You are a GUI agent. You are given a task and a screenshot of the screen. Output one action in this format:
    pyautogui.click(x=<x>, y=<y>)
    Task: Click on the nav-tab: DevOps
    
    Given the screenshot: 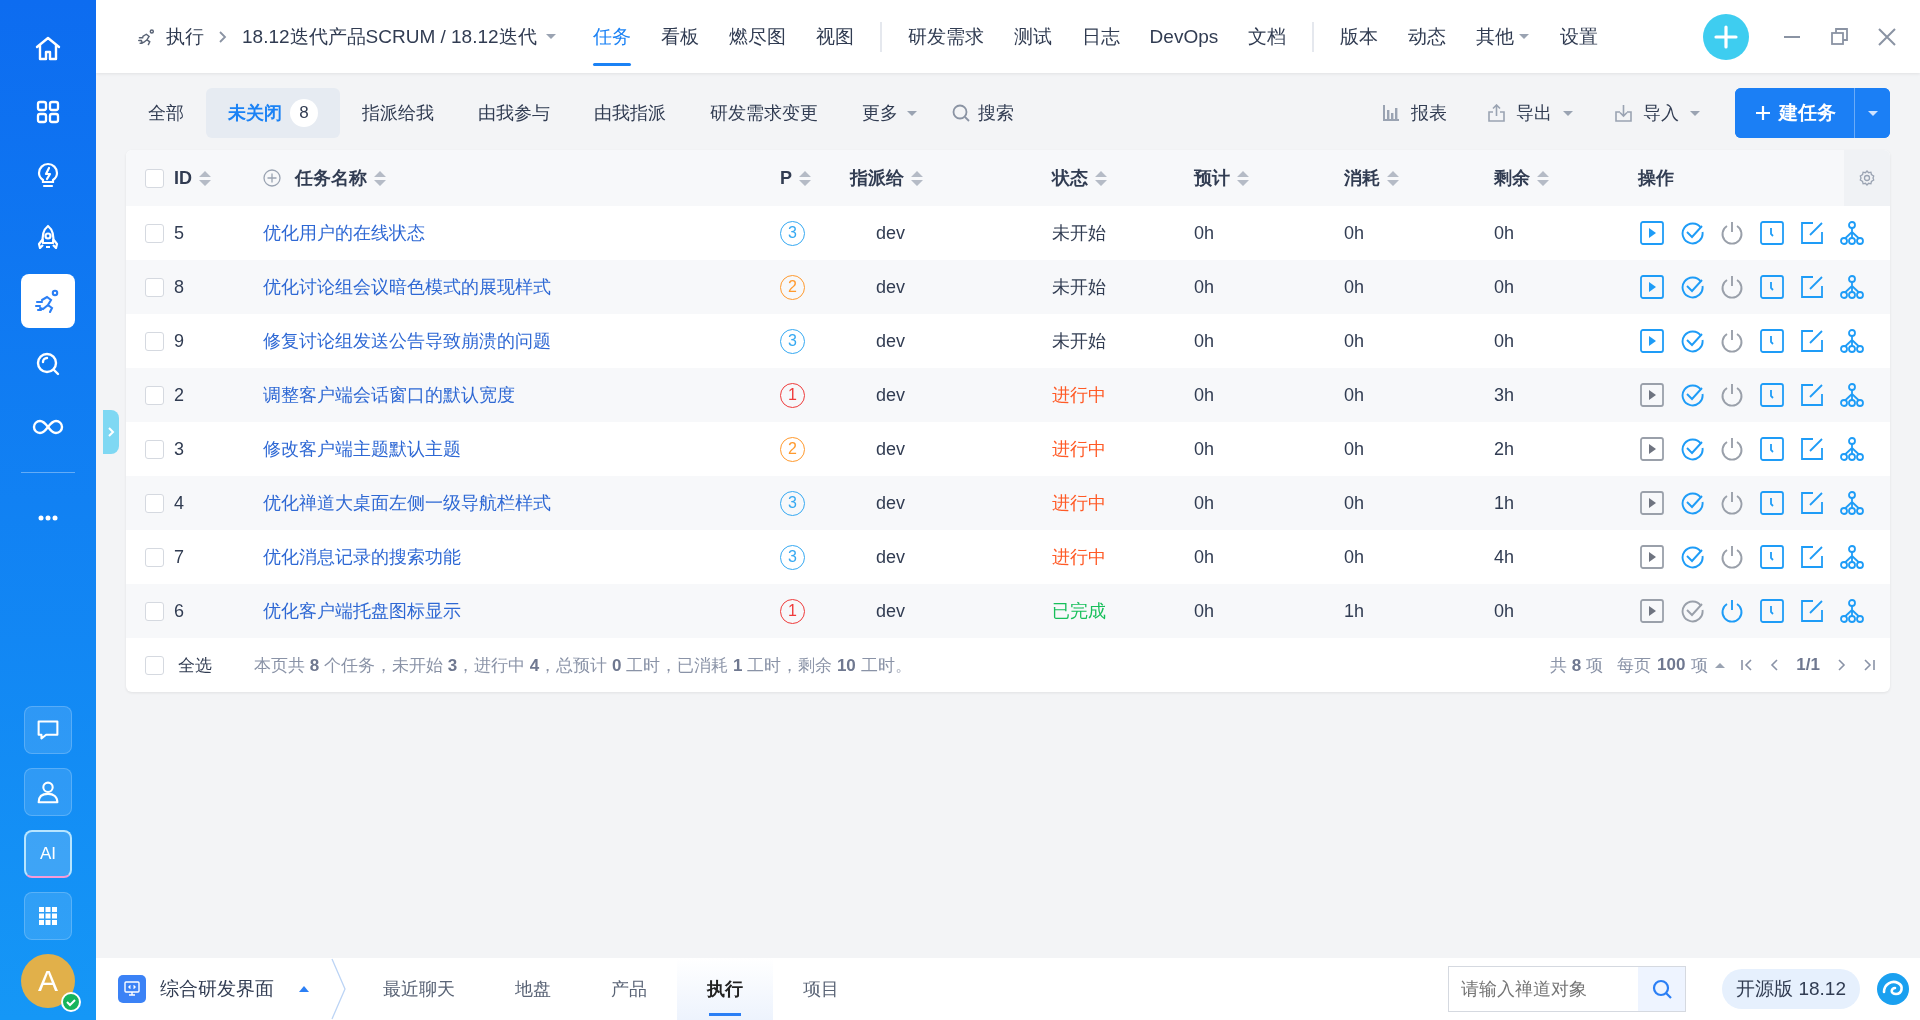 What is the action you would take?
    pyautogui.click(x=1184, y=36)
    